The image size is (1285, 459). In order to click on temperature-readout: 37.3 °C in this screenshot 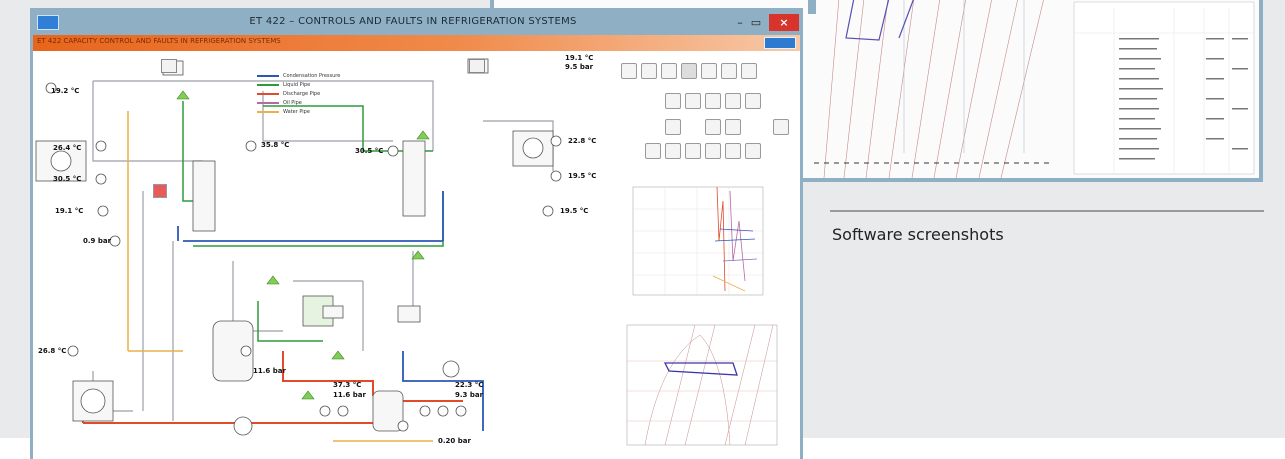, I will do `click(347, 385)`.